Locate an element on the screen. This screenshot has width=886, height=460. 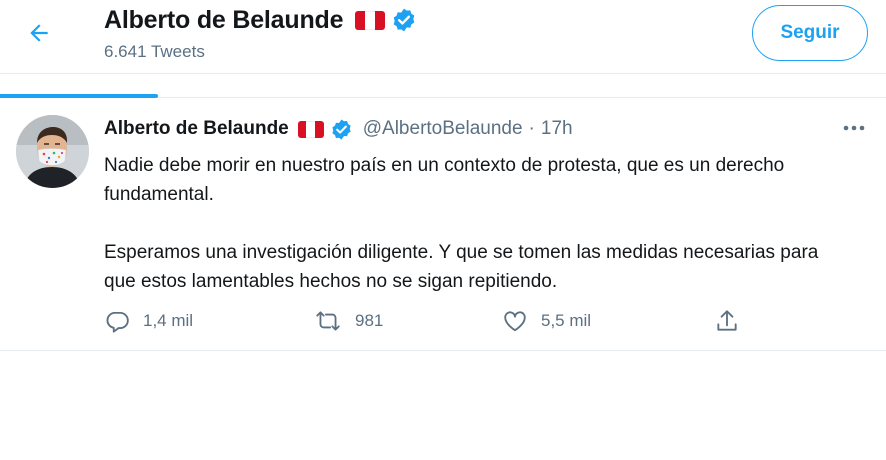
retweet-icon is located at coordinates (328, 321).